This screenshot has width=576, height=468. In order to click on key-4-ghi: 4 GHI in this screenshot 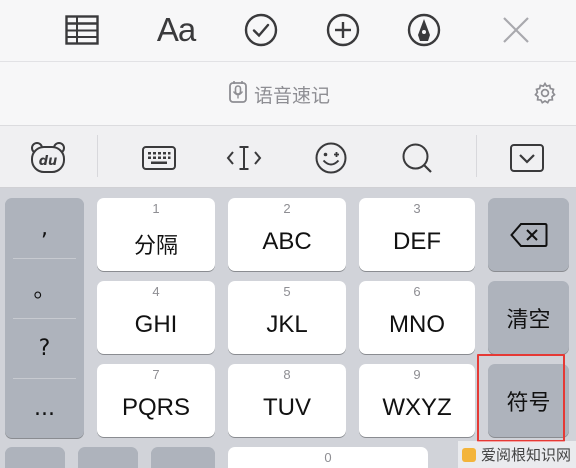, I will do `click(156, 317)`.